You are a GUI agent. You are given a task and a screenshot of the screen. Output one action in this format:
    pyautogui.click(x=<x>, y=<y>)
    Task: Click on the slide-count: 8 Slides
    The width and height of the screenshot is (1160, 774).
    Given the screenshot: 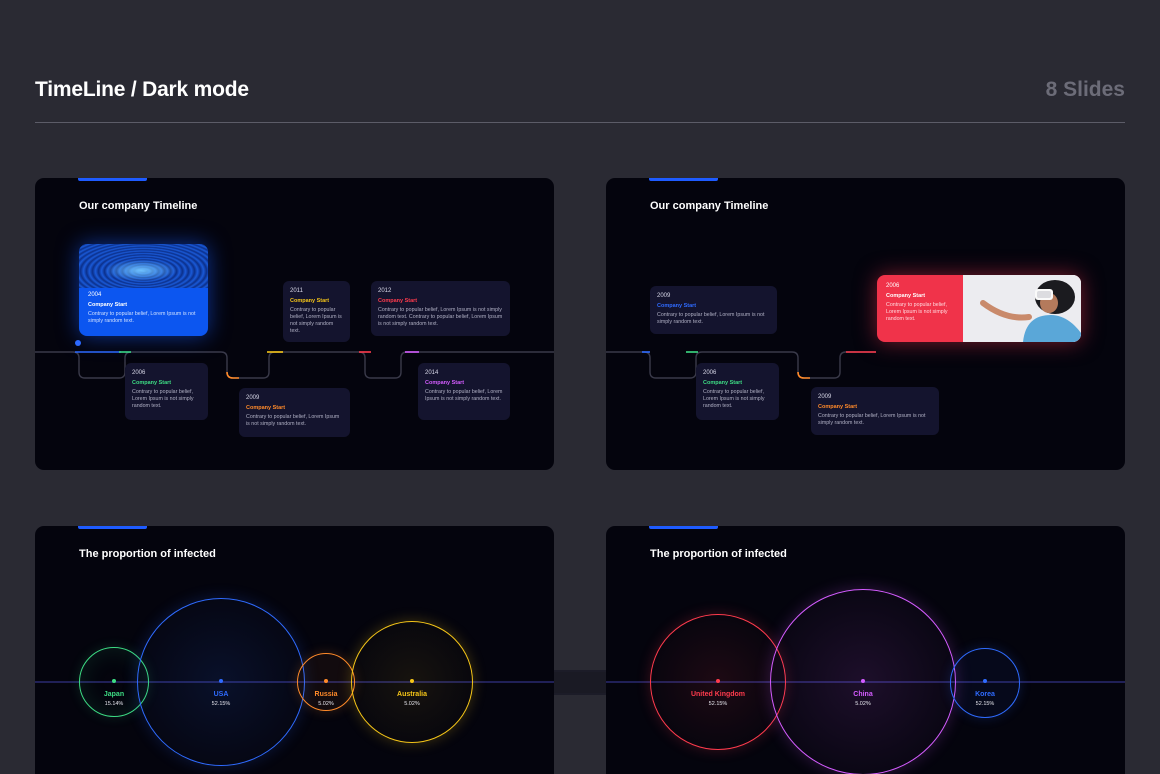 What is the action you would take?
    pyautogui.click(x=1085, y=89)
    